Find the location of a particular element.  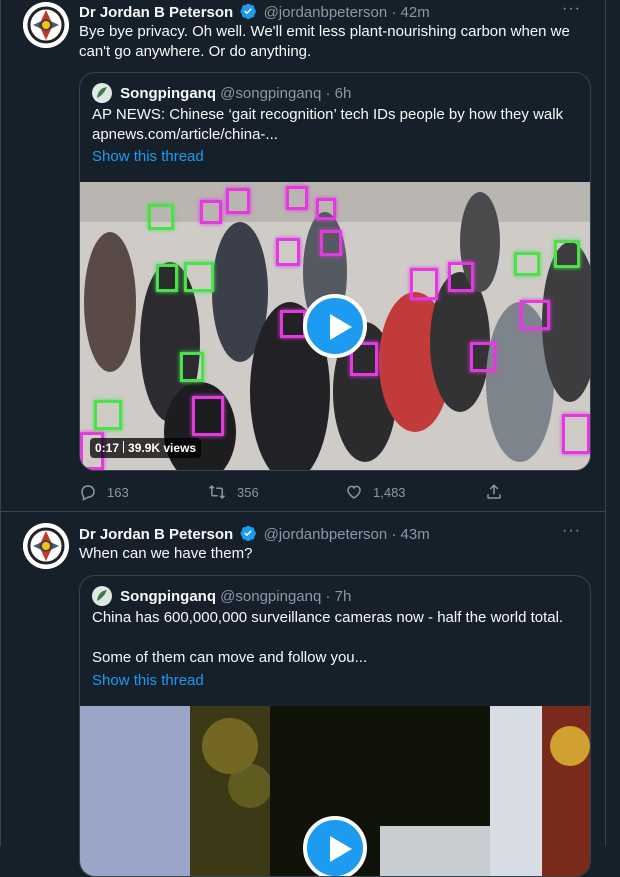

reply-icon is located at coordinates (88, 493).